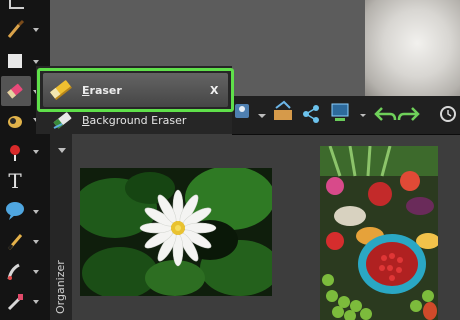 This screenshot has height=320, width=460. Describe the element at coordinates (134, 120) in the screenshot. I see `background-eraser-menu-label: Background Eraser` at that location.